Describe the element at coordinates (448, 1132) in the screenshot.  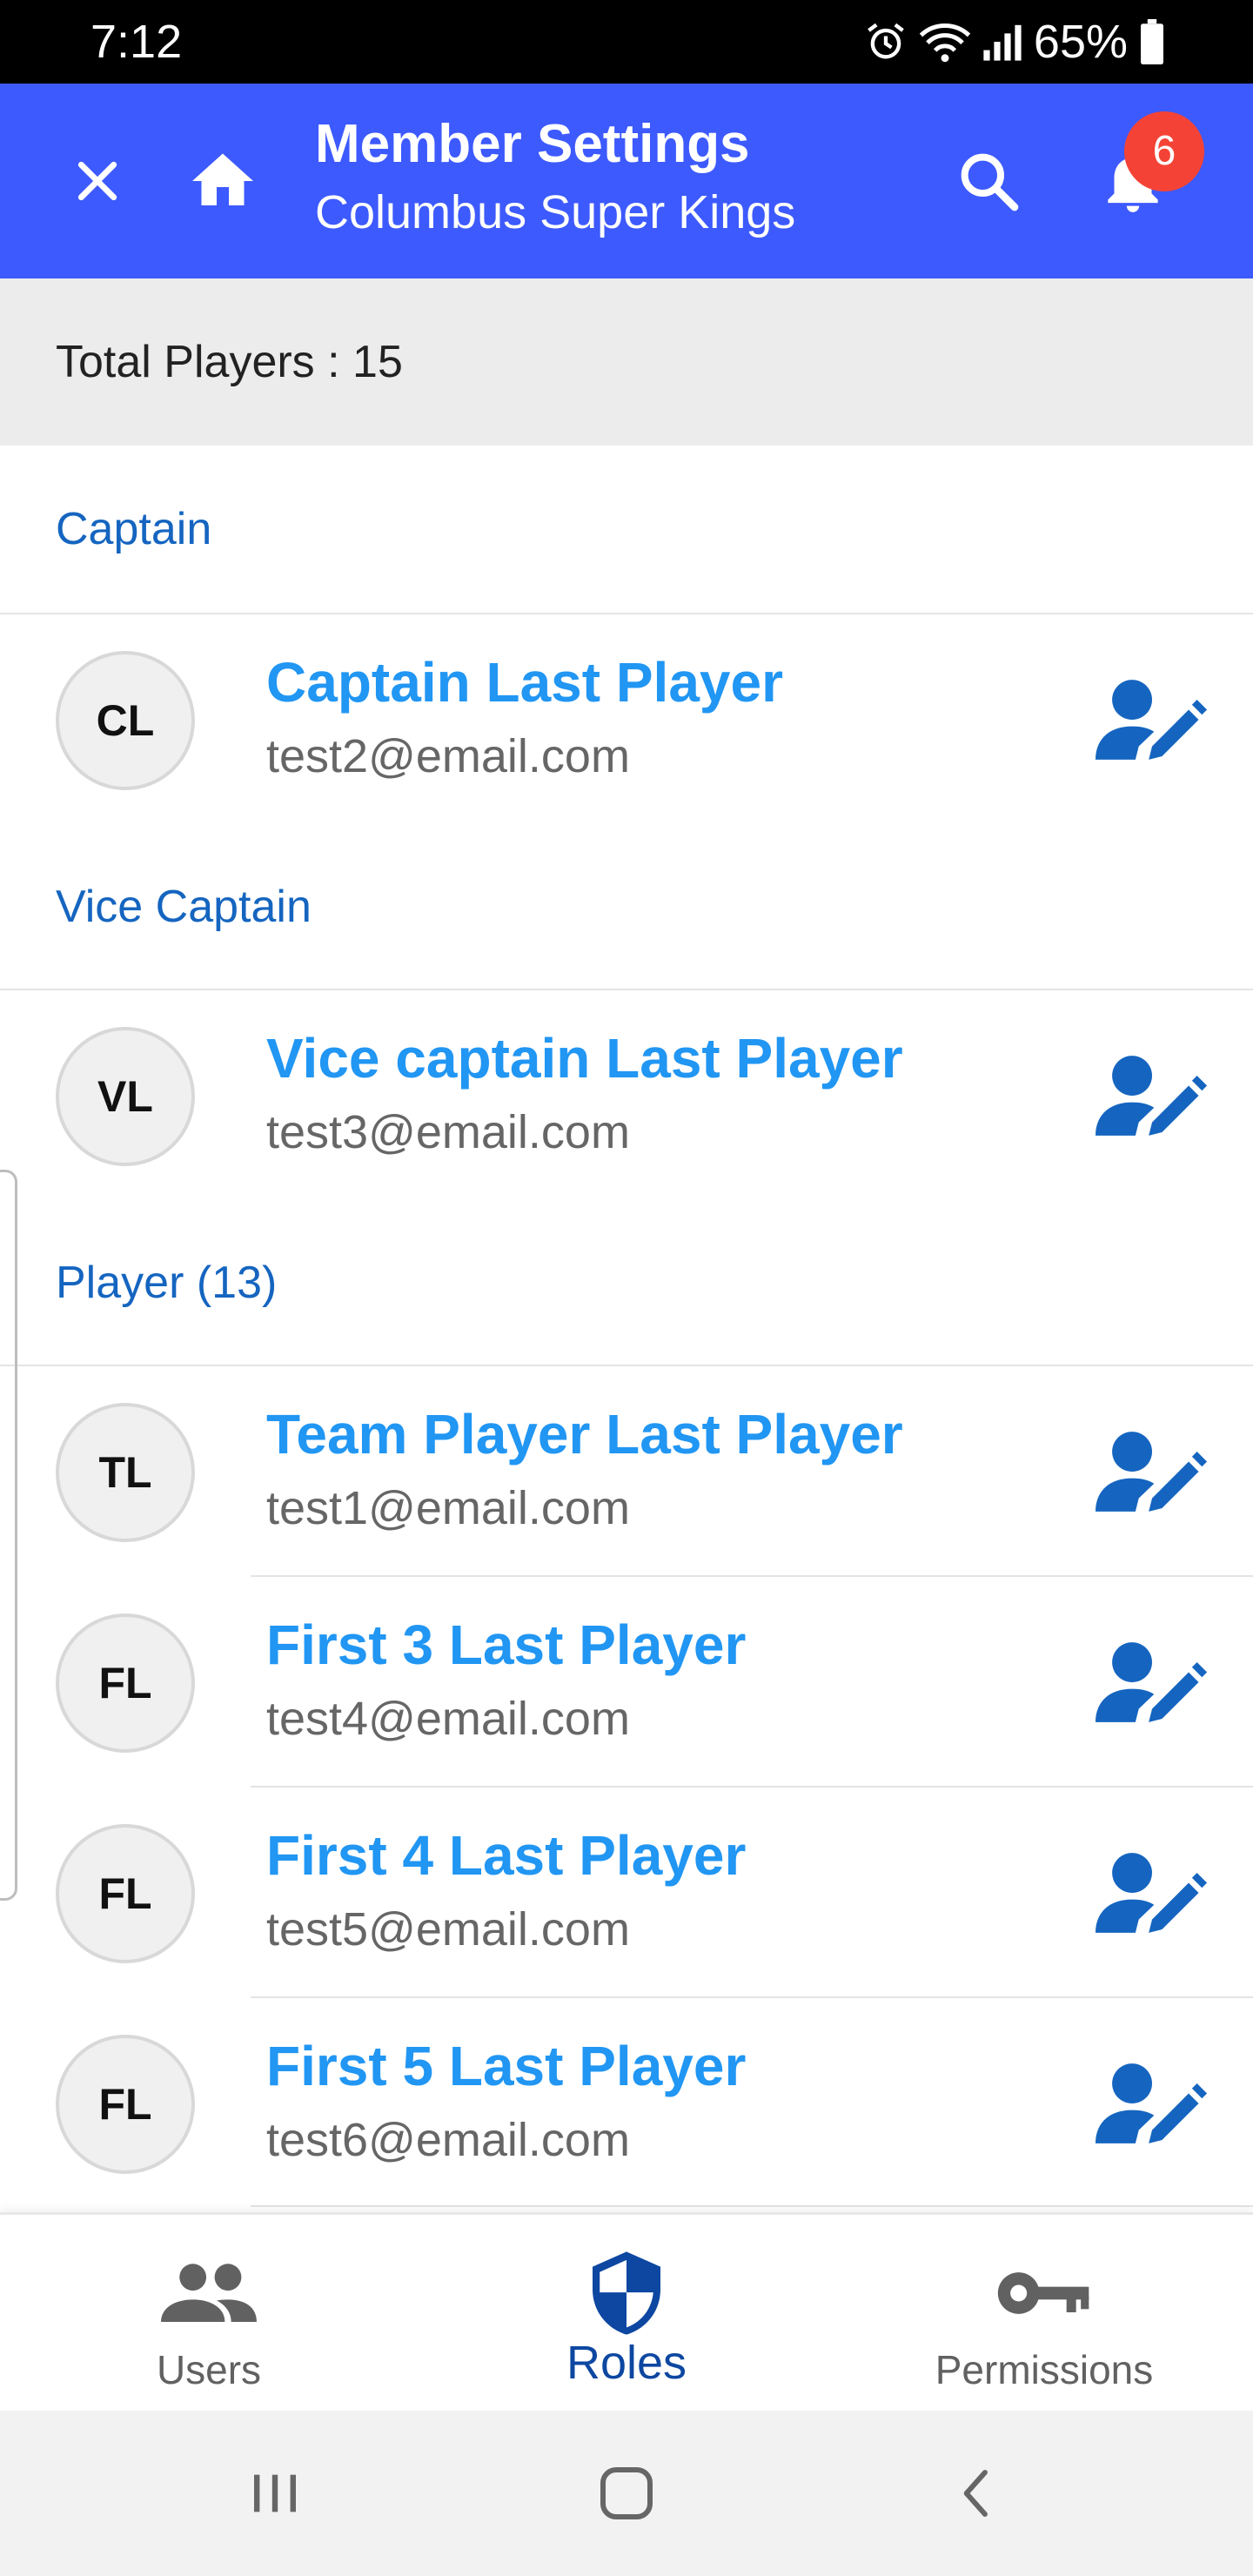
I see `member-email: test3@email.com` at that location.